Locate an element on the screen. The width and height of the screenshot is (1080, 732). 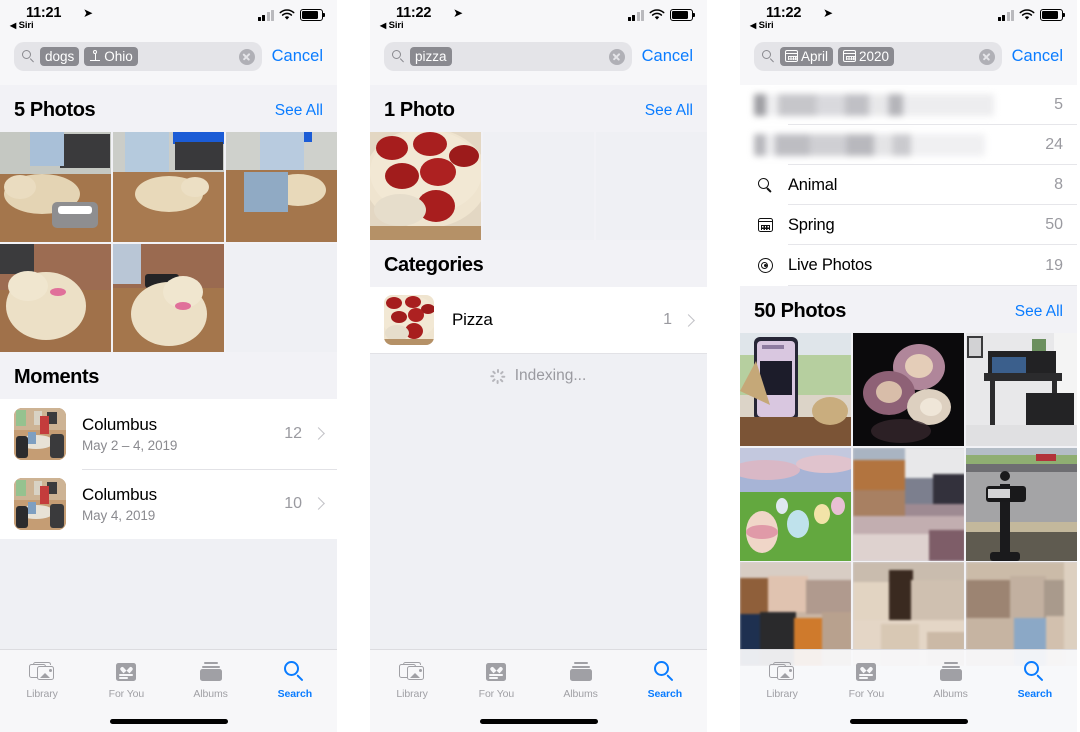
search-input: dogs Ohio is located at coordinates (138, 56).